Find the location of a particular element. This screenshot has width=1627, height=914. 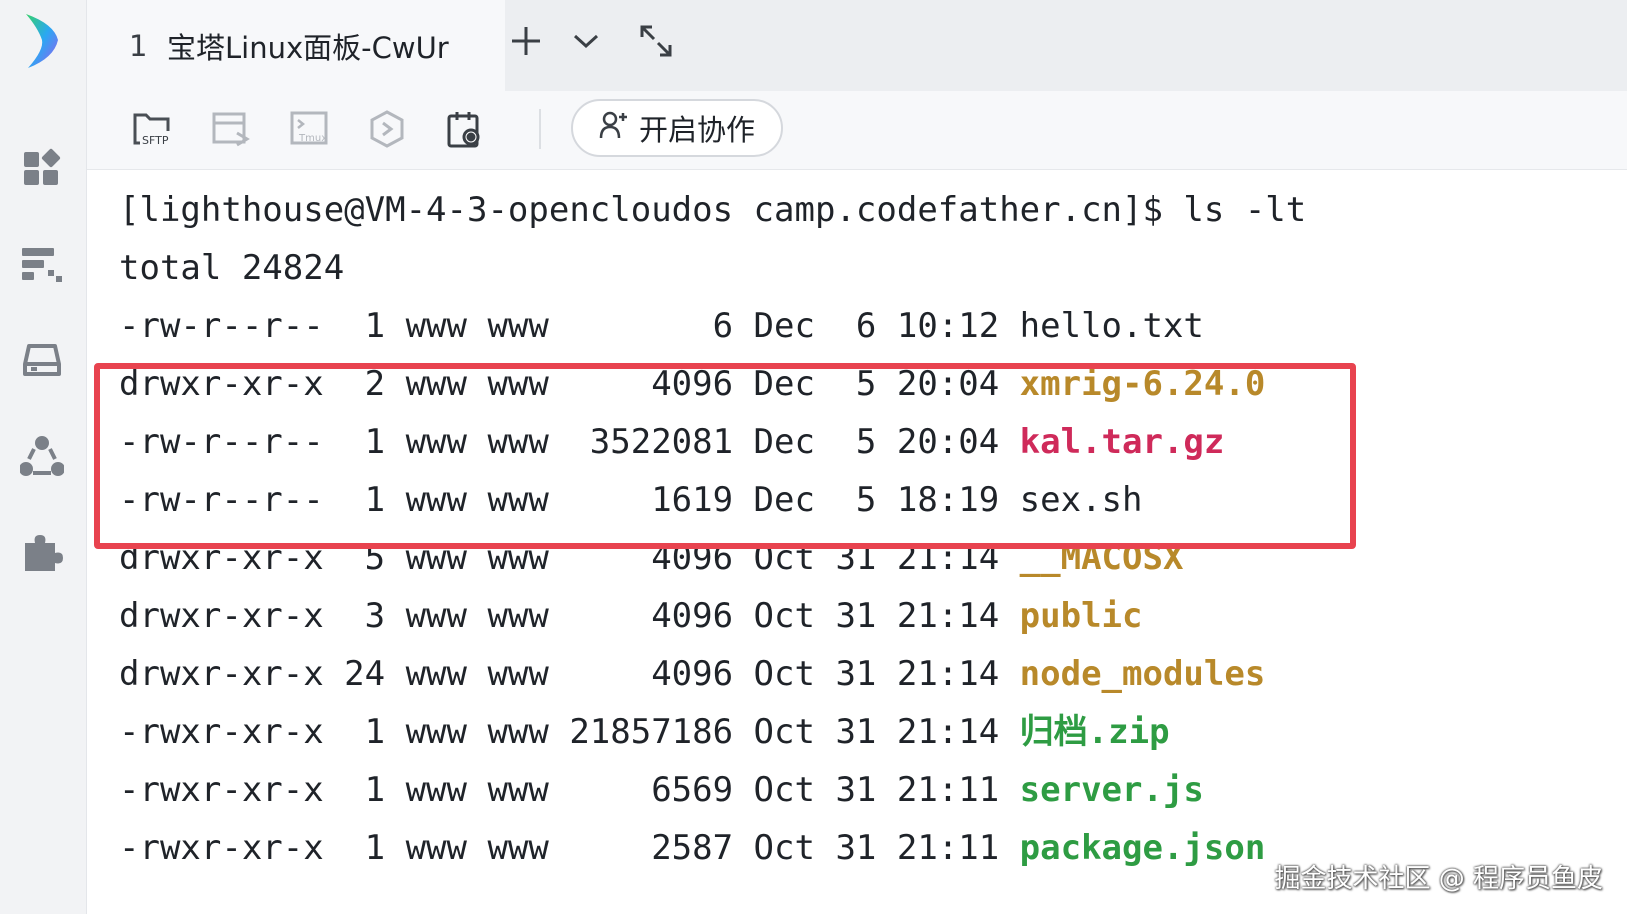

listing-filename: public is located at coordinates (1081, 616).